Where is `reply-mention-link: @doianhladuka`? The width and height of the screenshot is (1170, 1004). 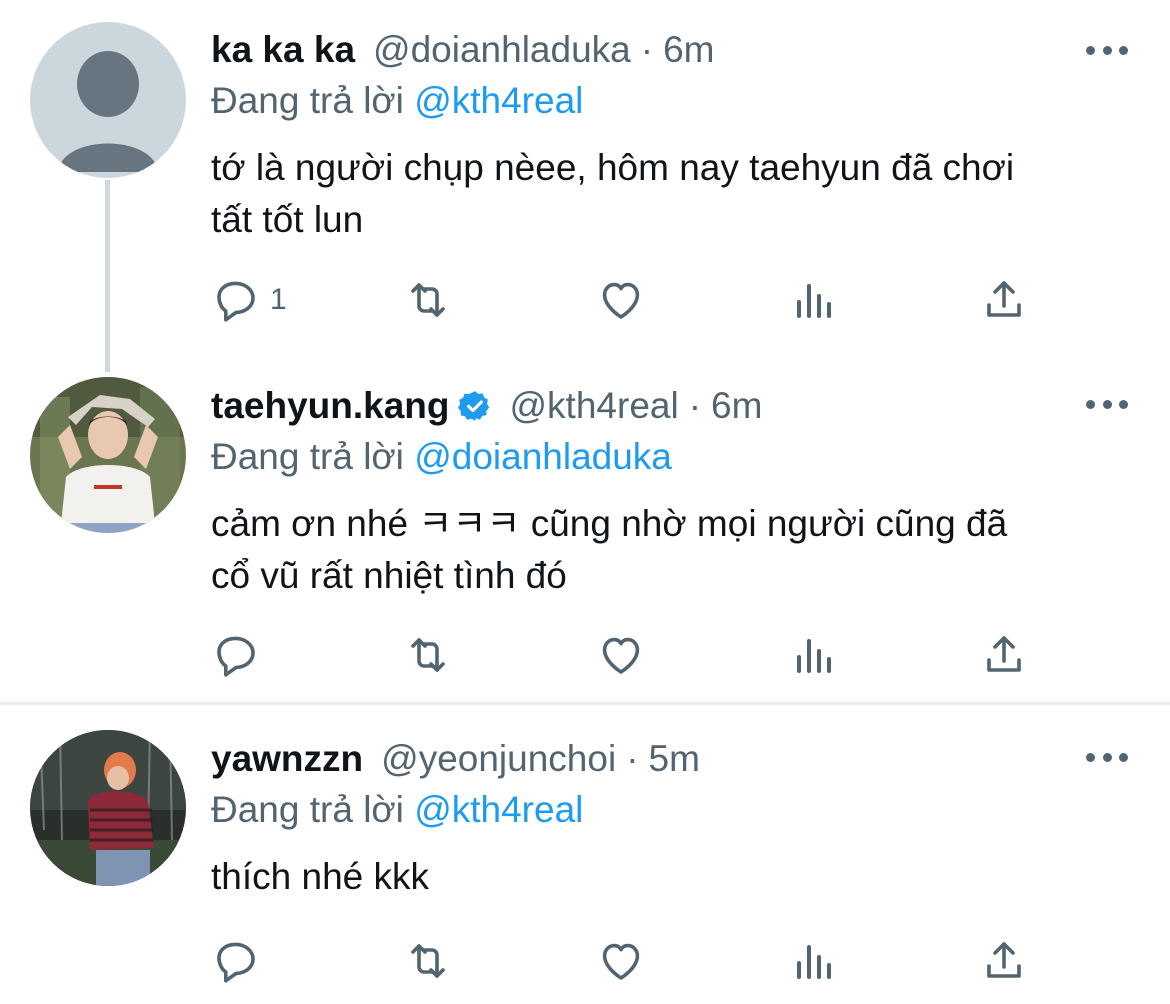
reply-mention-link: @doianhladuka is located at coordinates (543, 456).